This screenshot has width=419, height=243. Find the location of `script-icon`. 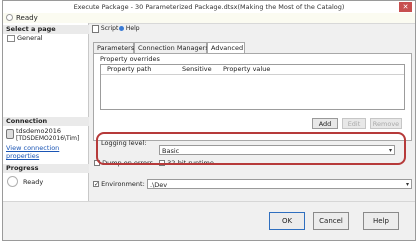

script-icon is located at coordinates (95, 28).